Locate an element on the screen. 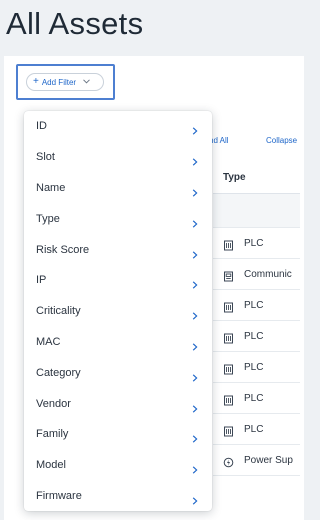 This screenshot has height=520, width=320. filter-option-category: Category is located at coordinates (118, 372).